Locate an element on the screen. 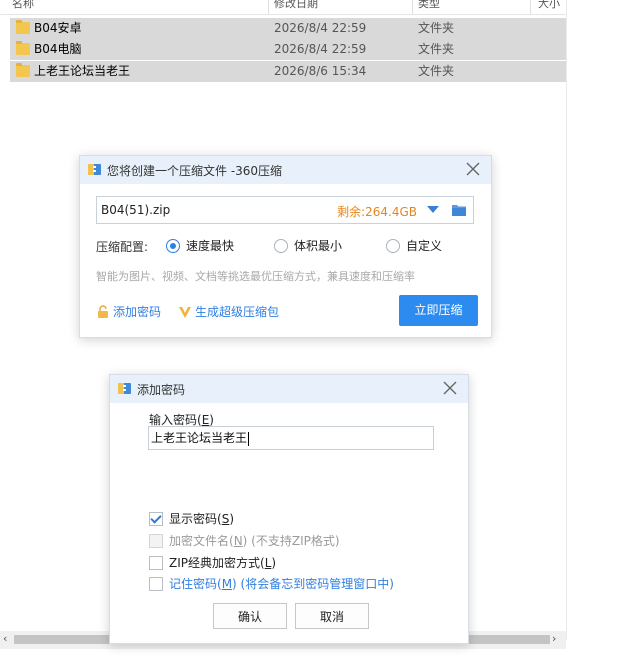 Image resolution: width=632 pixels, height=668 pixels. file-date: 2026/8/6 15:34 is located at coordinates (320, 71).